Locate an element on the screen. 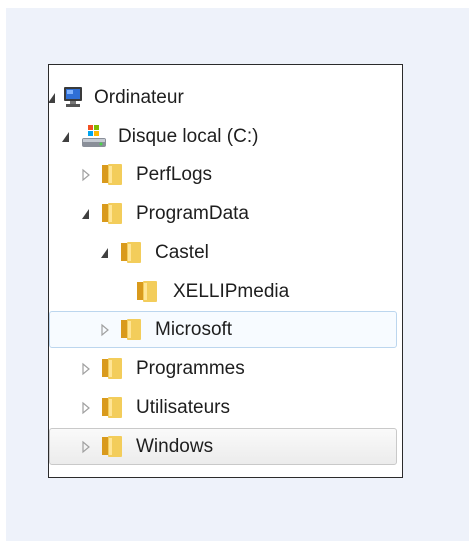 The image size is (469, 541). tree-item-microsoft: Microsoft is located at coordinates (225, 330).